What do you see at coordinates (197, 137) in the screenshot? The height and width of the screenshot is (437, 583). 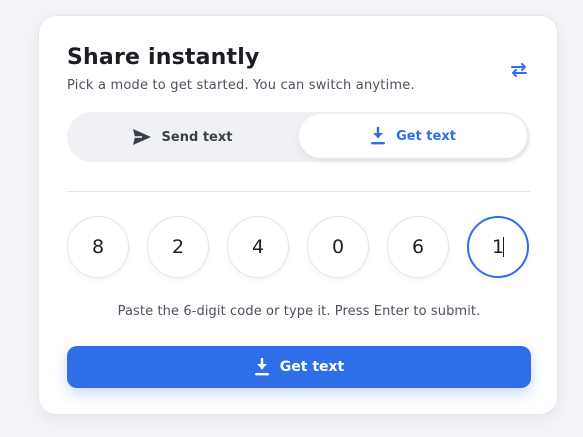 I see `tab-send-text-label: Send text` at bounding box center [197, 137].